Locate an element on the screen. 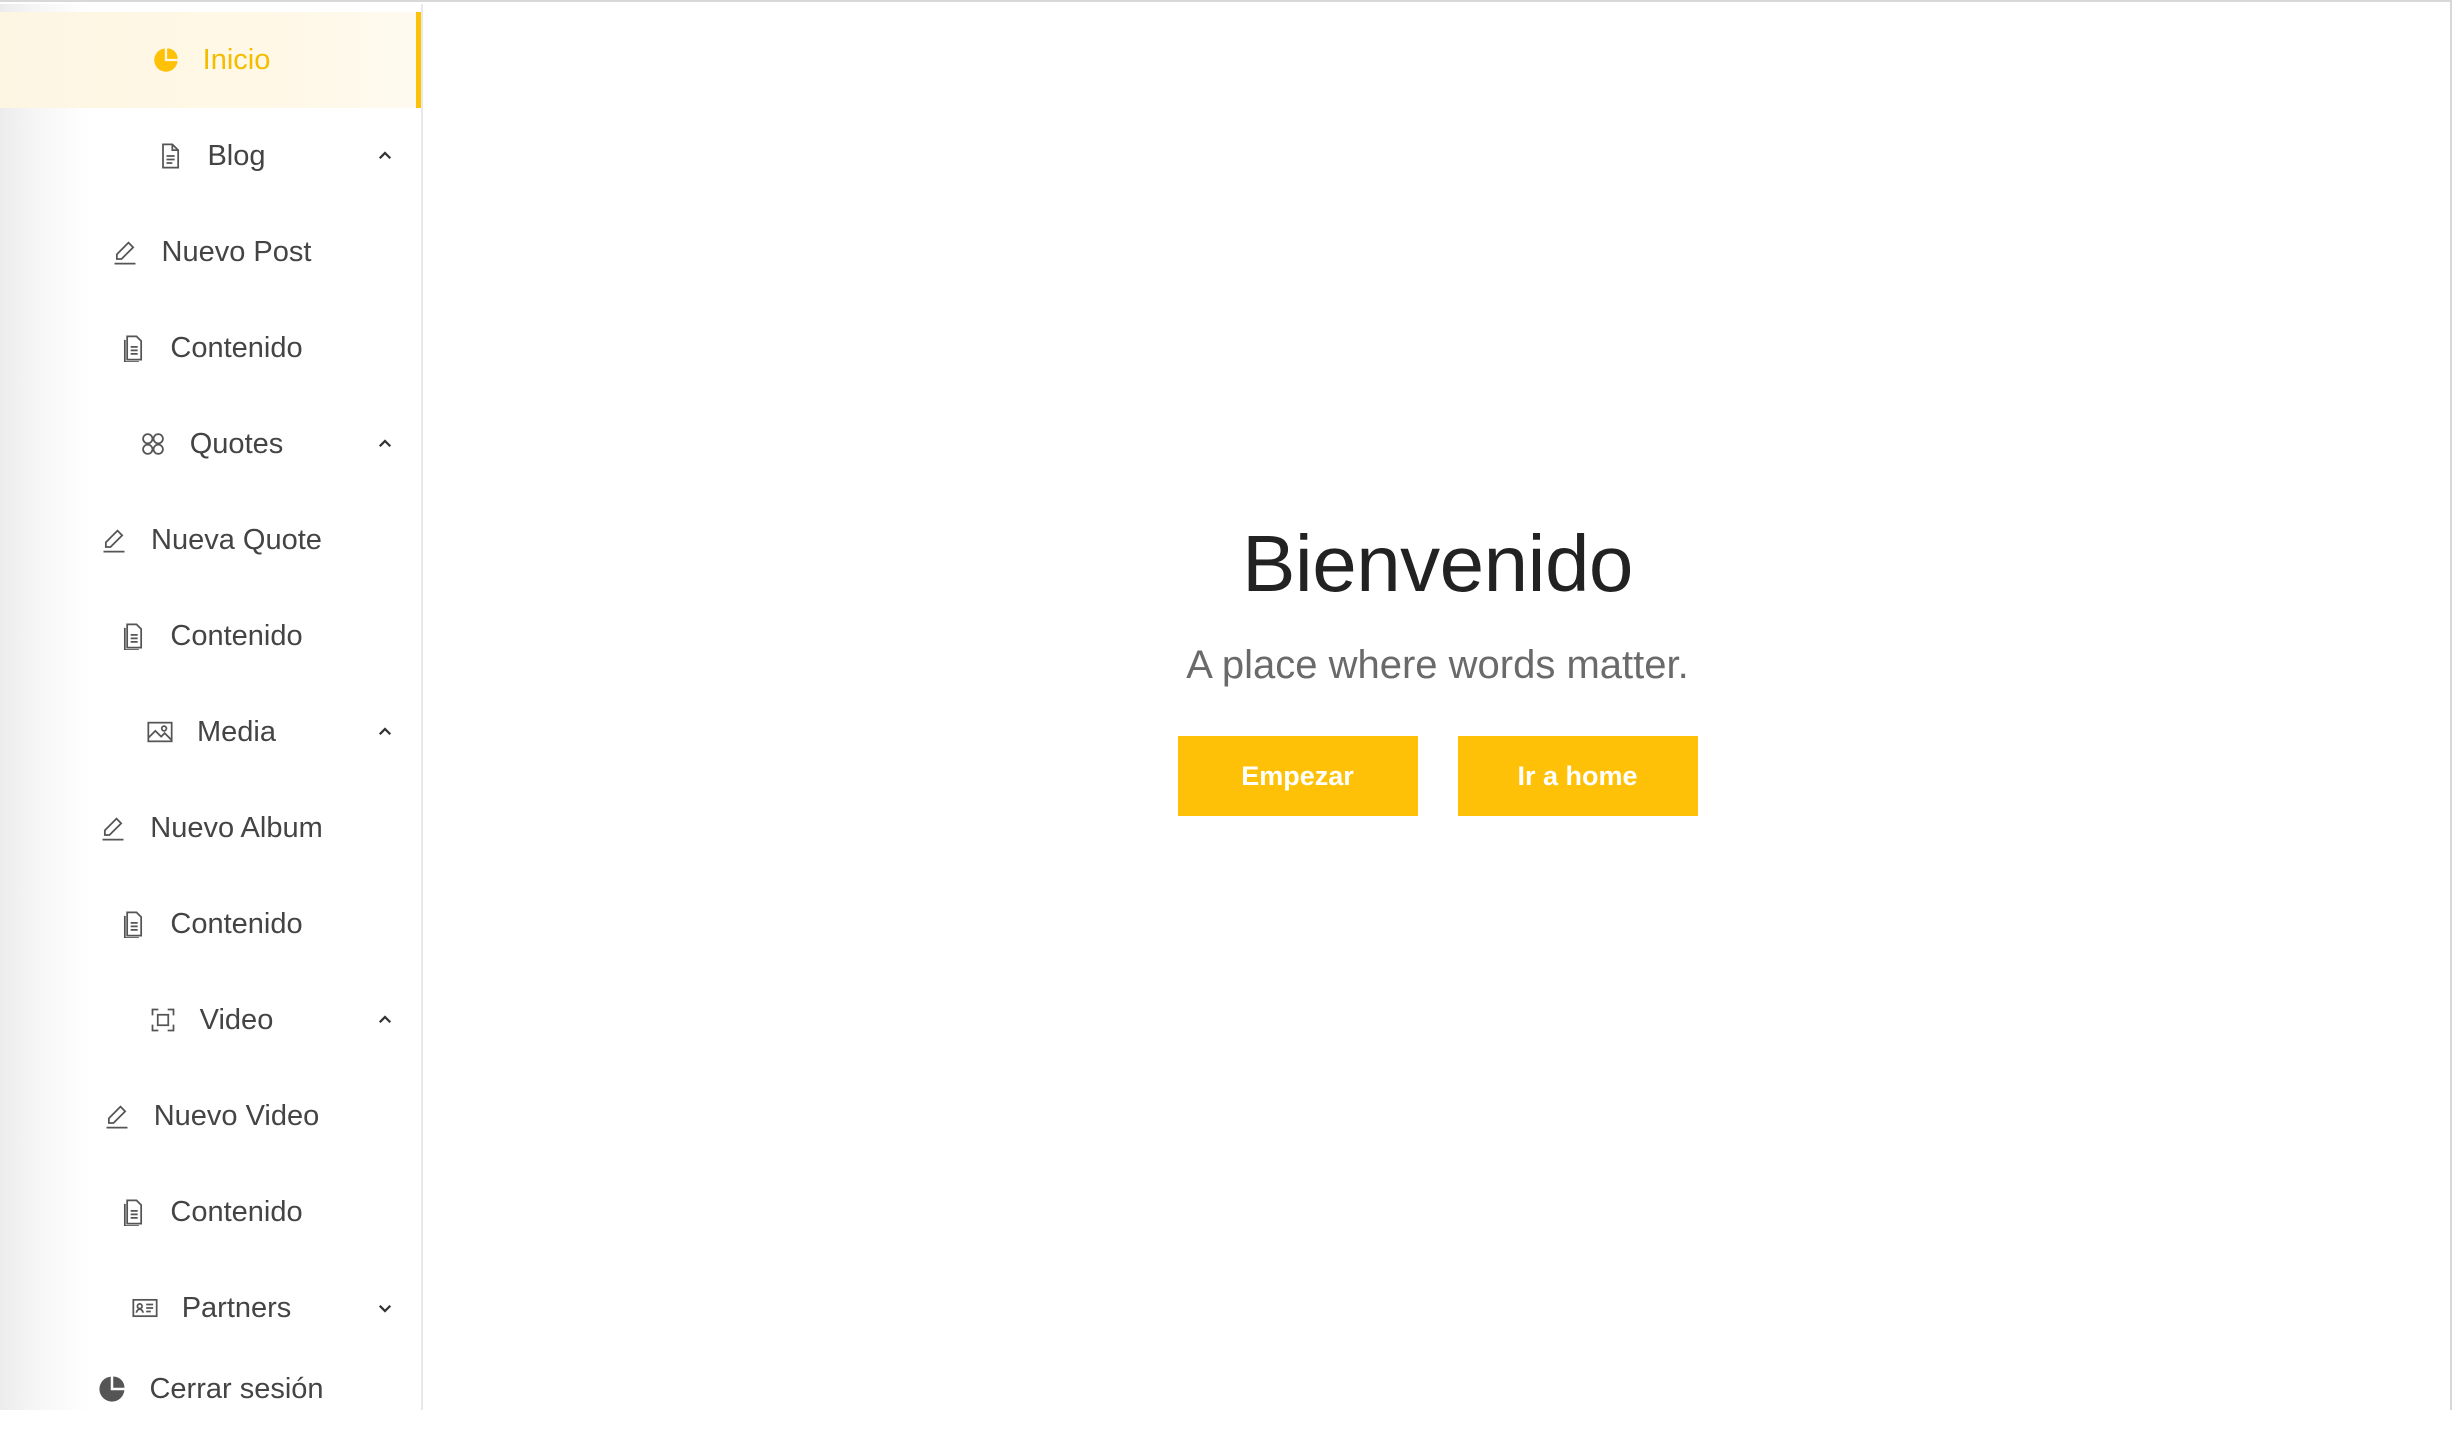 The height and width of the screenshot is (1436, 2452). sidebar-item-label: Video is located at coordinates (236, 1019).